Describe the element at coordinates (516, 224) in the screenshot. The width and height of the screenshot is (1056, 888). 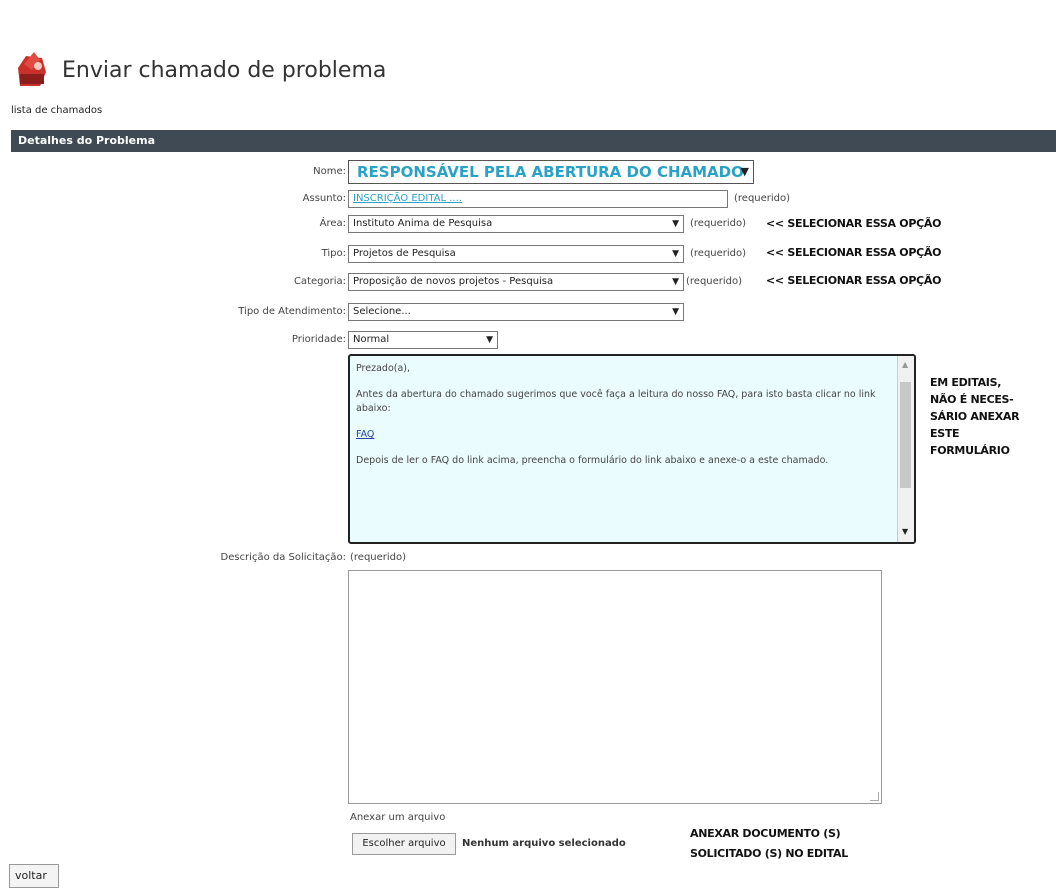
I see `area-select: Instituto Anima de Pesquisa ▼` at that location.